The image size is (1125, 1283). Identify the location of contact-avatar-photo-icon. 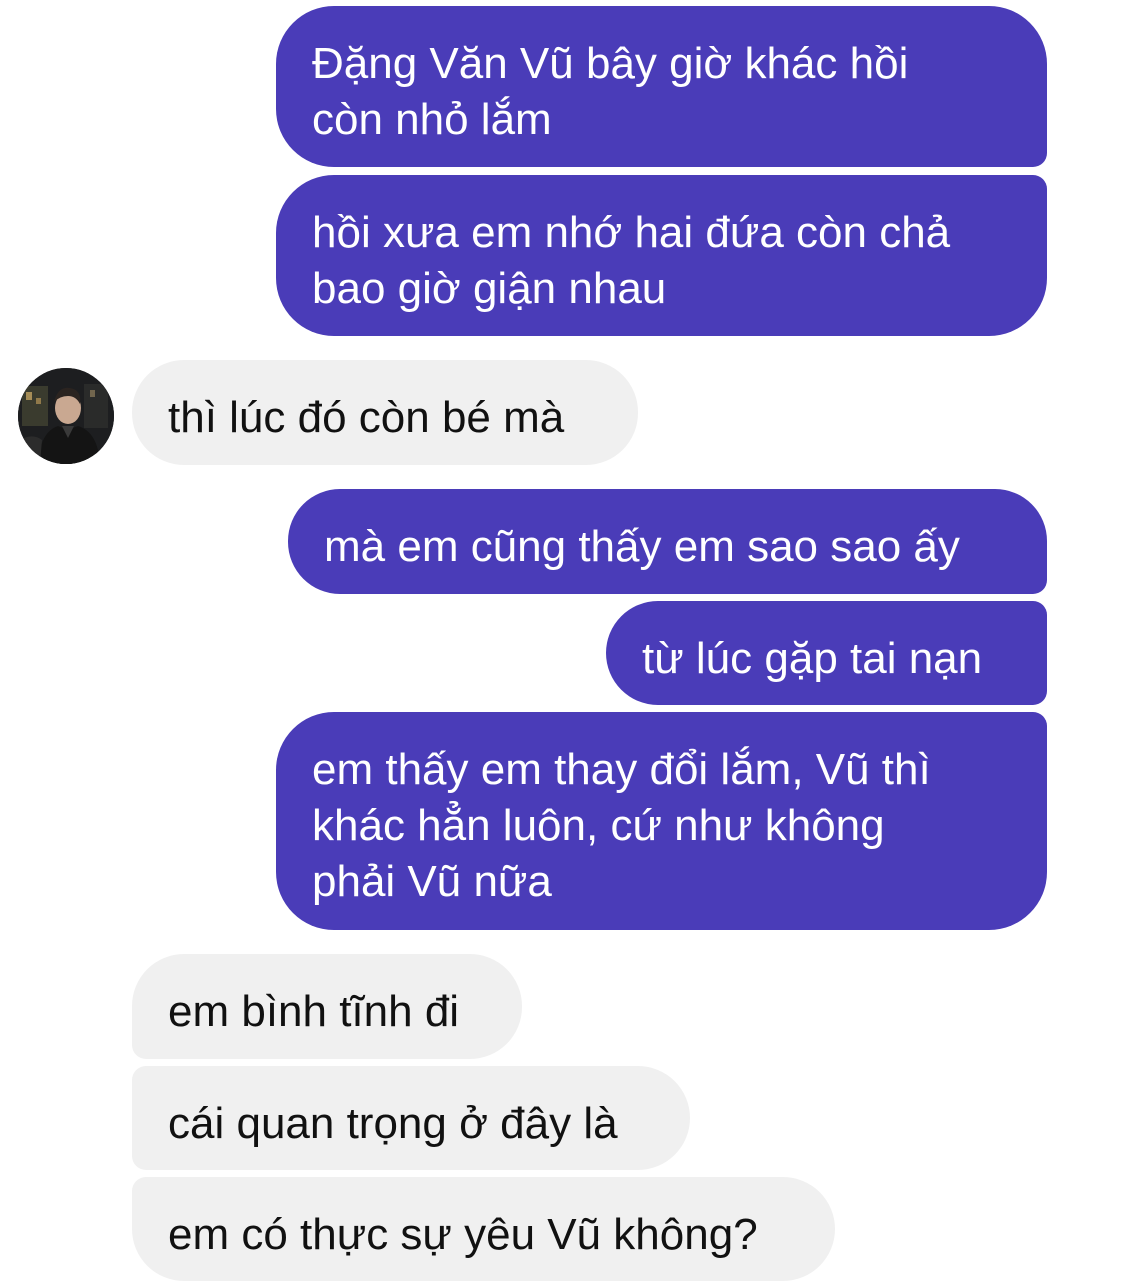
(66, 416).